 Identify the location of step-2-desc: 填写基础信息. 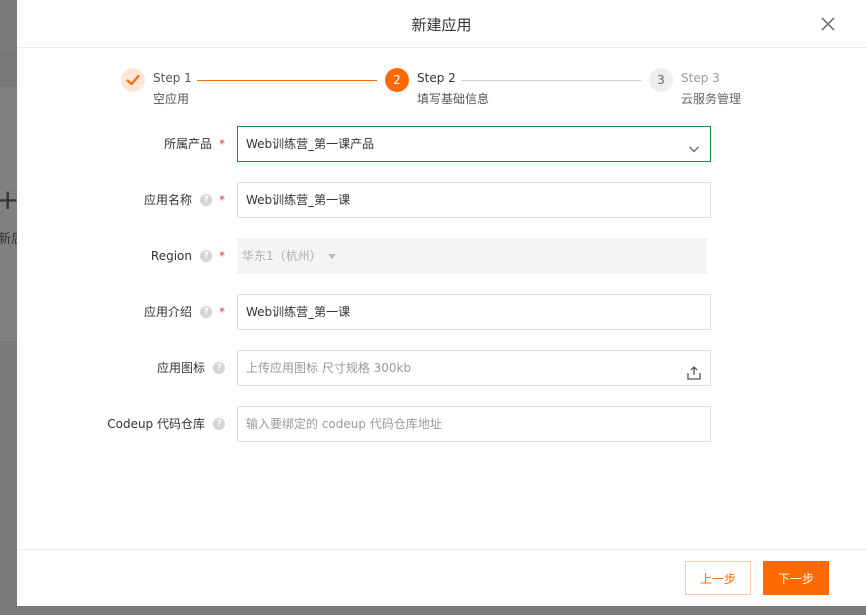
(453, 99).